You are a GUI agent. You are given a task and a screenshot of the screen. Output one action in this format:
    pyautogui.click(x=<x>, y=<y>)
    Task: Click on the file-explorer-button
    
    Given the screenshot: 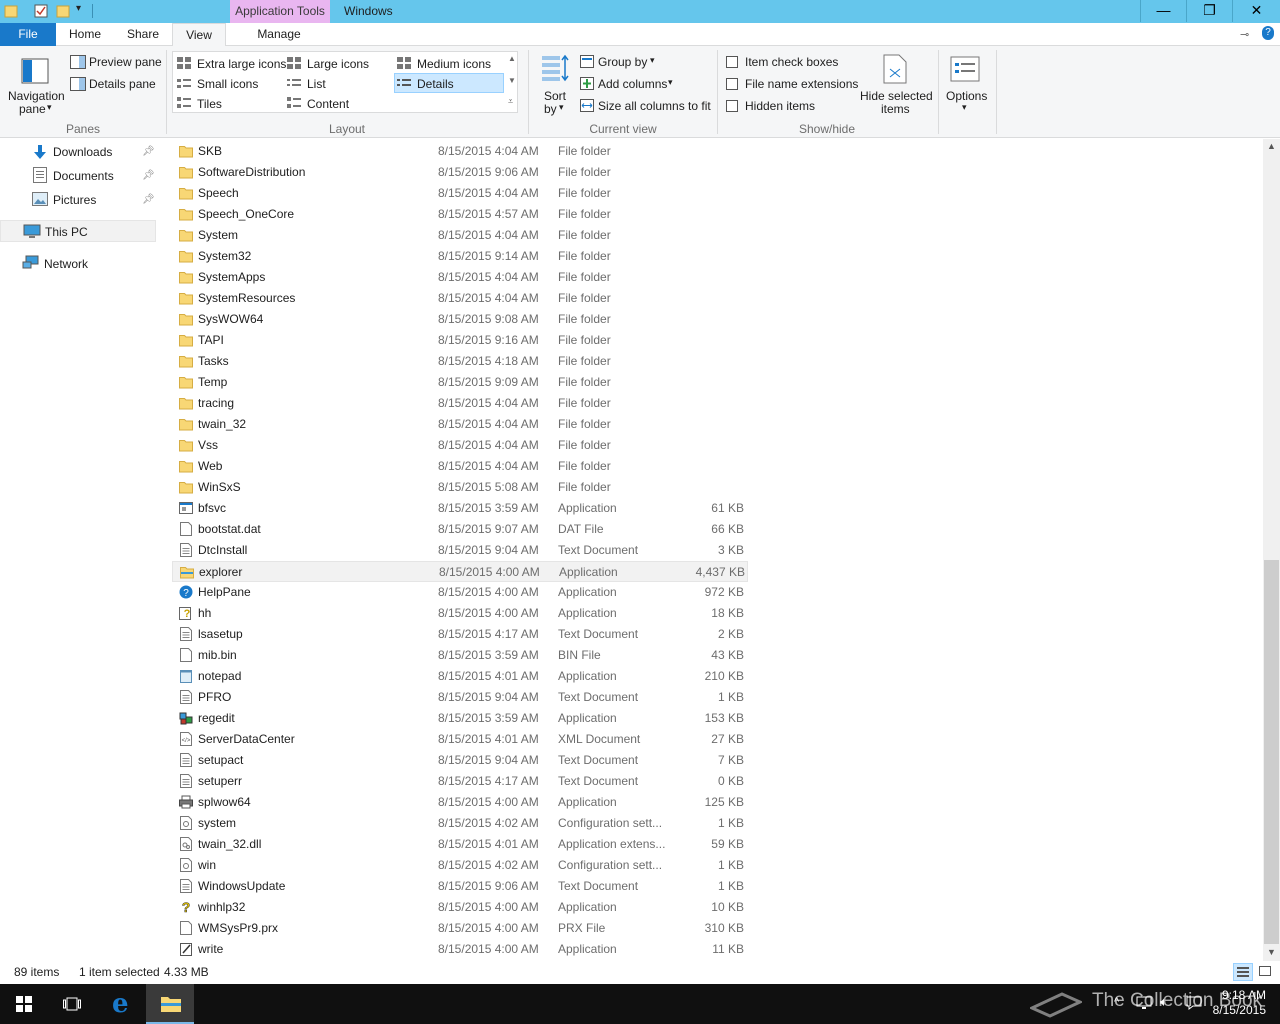 What is the action you would take?
    pyautogui.click(x=170, y=1004)
    